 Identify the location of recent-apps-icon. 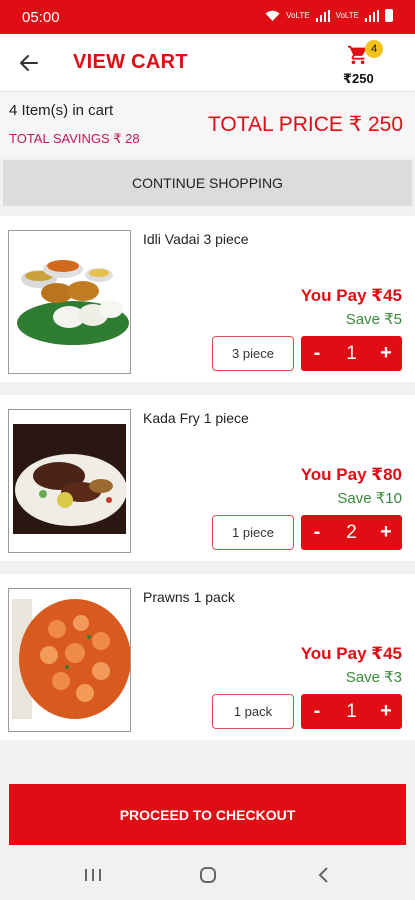
(93, 875).